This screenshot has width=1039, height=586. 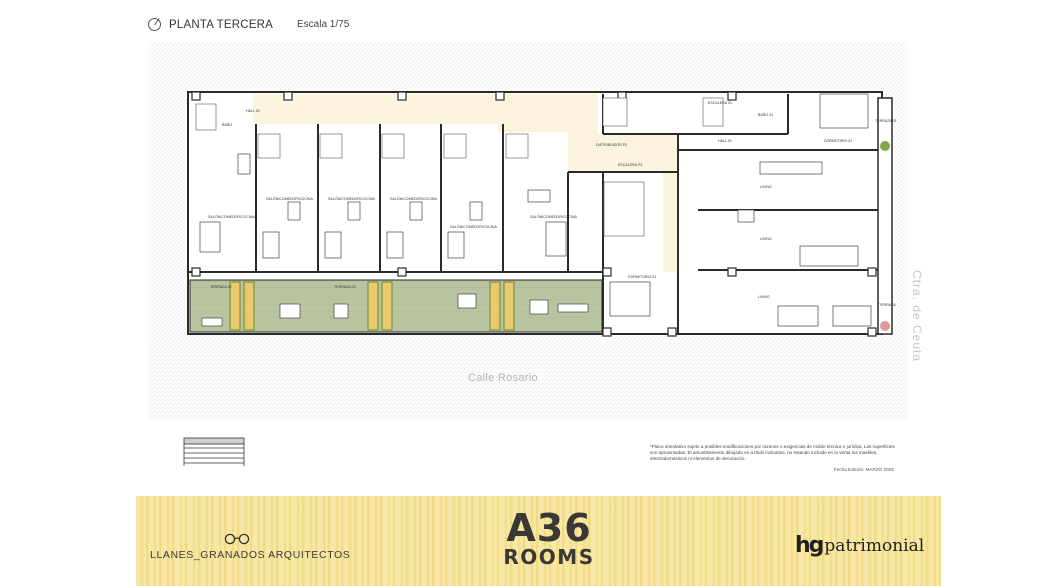 I want to click on room-label-terraza: TERRAZA, so click(x=887, y=305).